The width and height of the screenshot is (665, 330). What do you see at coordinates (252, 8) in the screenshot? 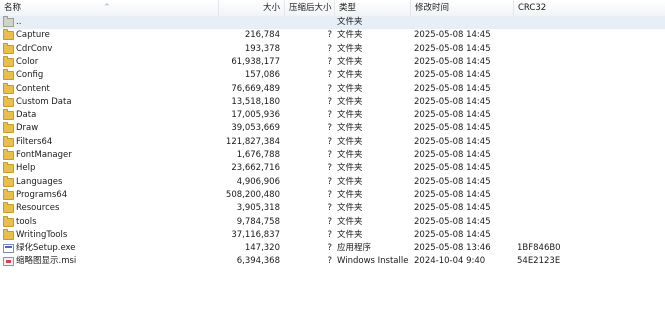
I see `column-header-size: 大小` at bounding box center [252, 8].